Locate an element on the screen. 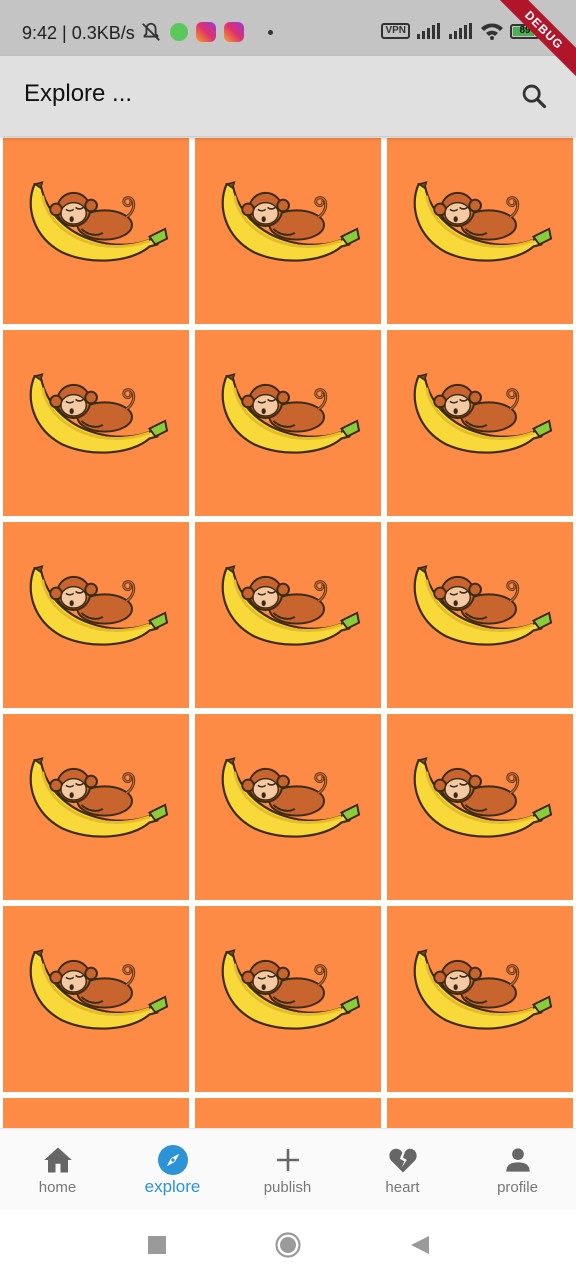 This screenshot has height=1280, width=576. nav-item-explore: explore is located at coordinates (172, 1170).